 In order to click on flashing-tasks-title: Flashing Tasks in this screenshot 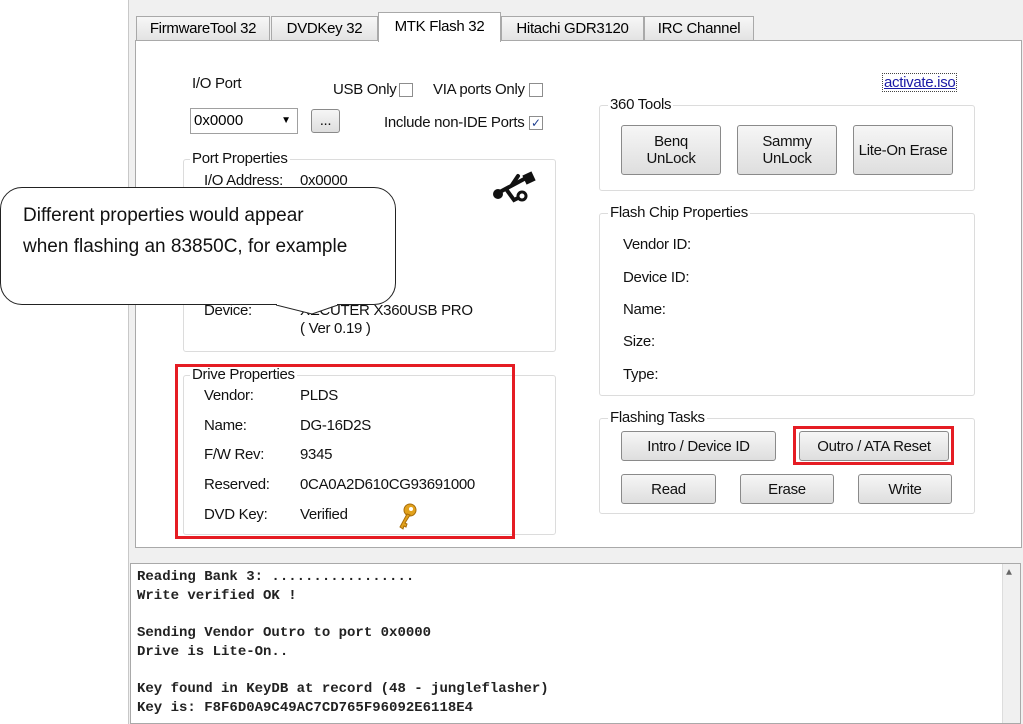, I will do `click(657, 417)`.